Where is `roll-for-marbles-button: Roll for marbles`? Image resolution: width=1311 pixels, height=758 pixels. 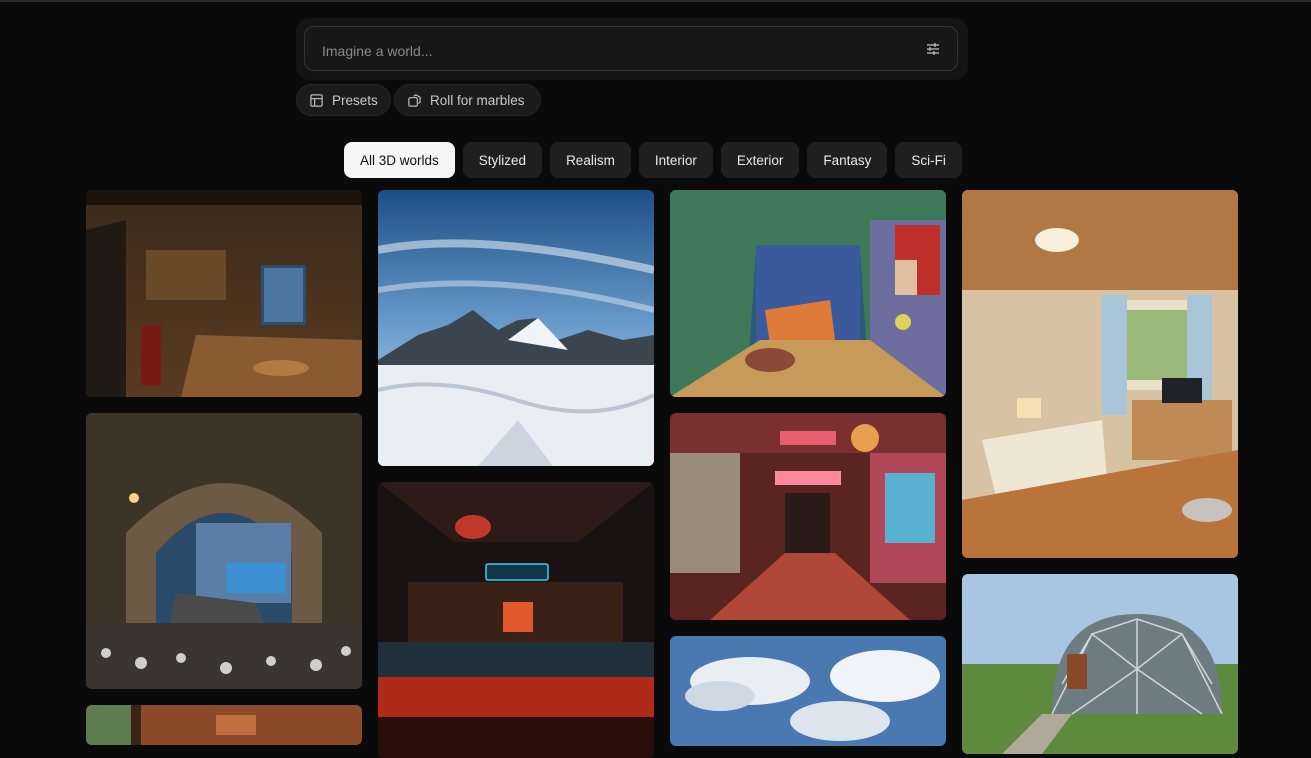
roll-for-marbles-button: Roll for marbles is located at coordinates (467, 100).